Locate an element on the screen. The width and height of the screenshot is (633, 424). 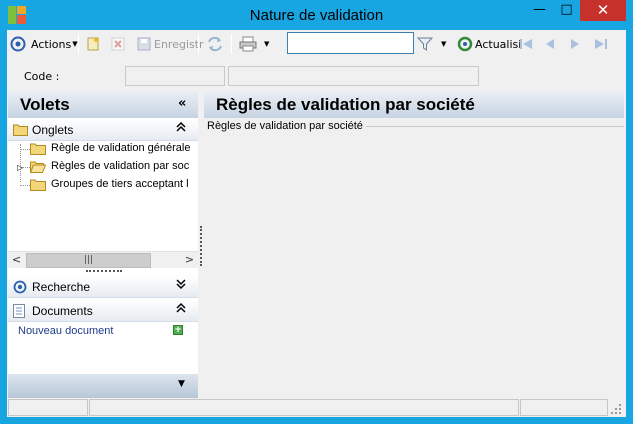
scroll-thumb: ||| is located at coordinates (88, 260).